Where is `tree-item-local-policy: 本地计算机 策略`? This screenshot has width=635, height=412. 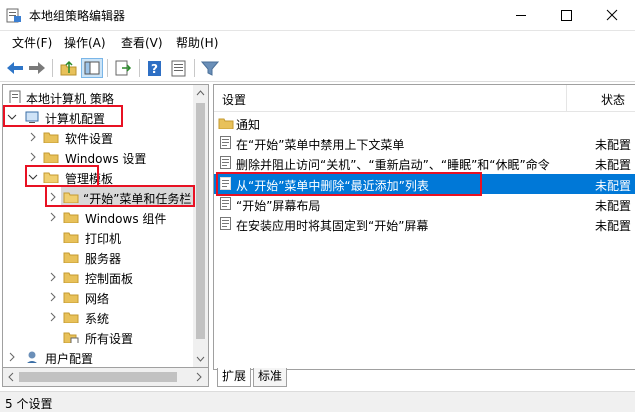 tree-item-local-policy: 本地计算机 策略 is located at coordinates (98, 97).